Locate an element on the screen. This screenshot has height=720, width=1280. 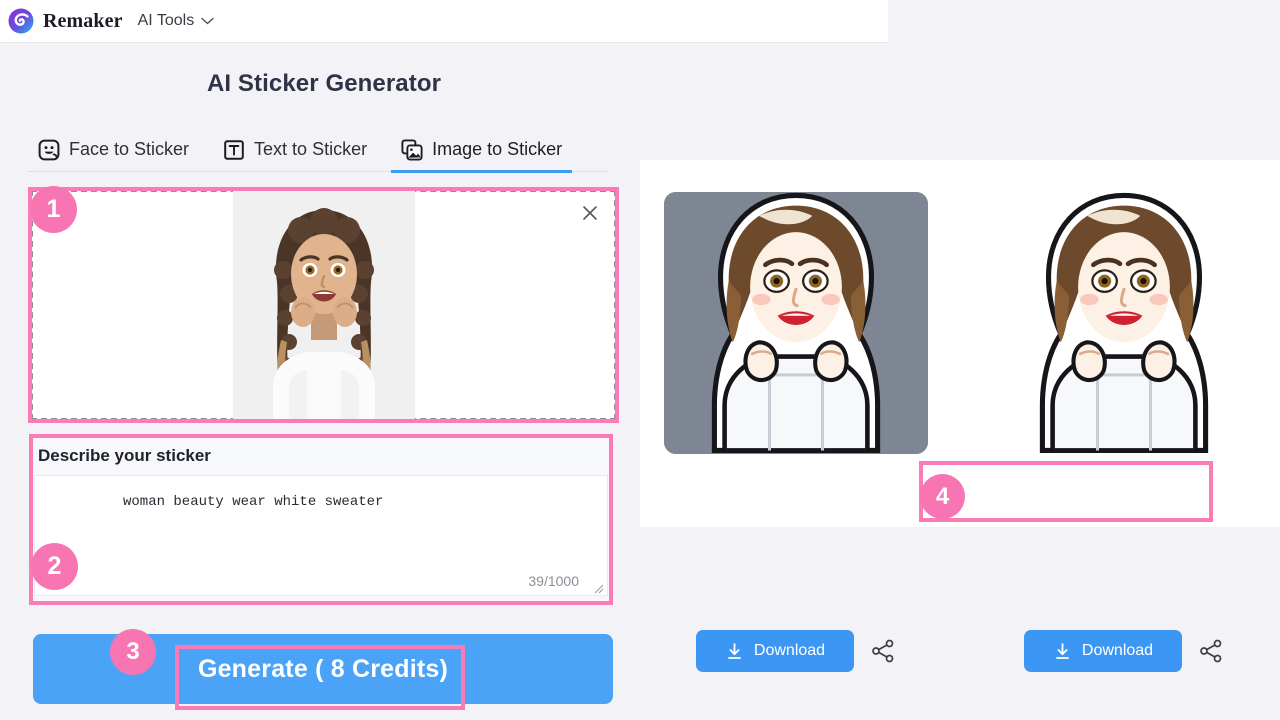
step-badge-1: 1 is located at coordinates (53, 209).